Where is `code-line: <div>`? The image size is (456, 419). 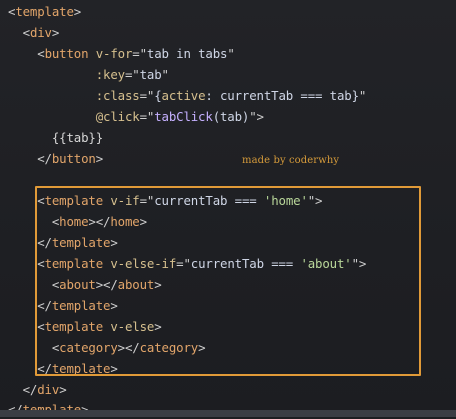
code-line: <div> is located at coordinates (34, 33).